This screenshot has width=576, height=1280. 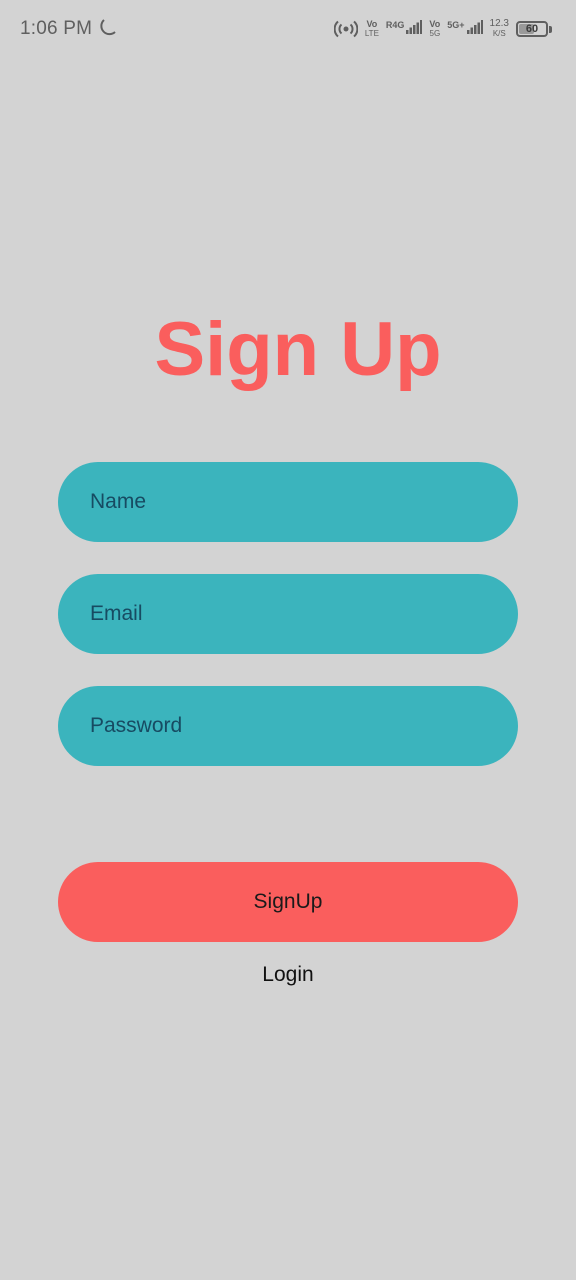 I want to click on battery-body: 60, so click(x=532, y=29).